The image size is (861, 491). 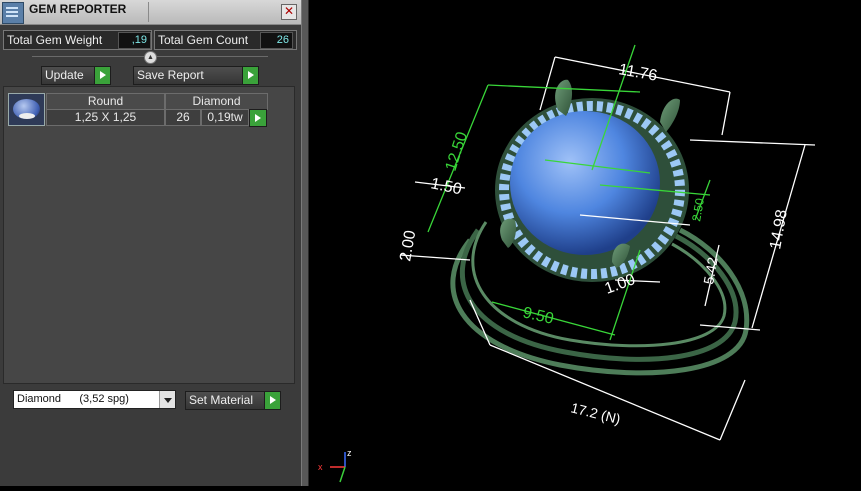 I want to click on save-report-button-label: Save Report, so click(x=170, y=75).